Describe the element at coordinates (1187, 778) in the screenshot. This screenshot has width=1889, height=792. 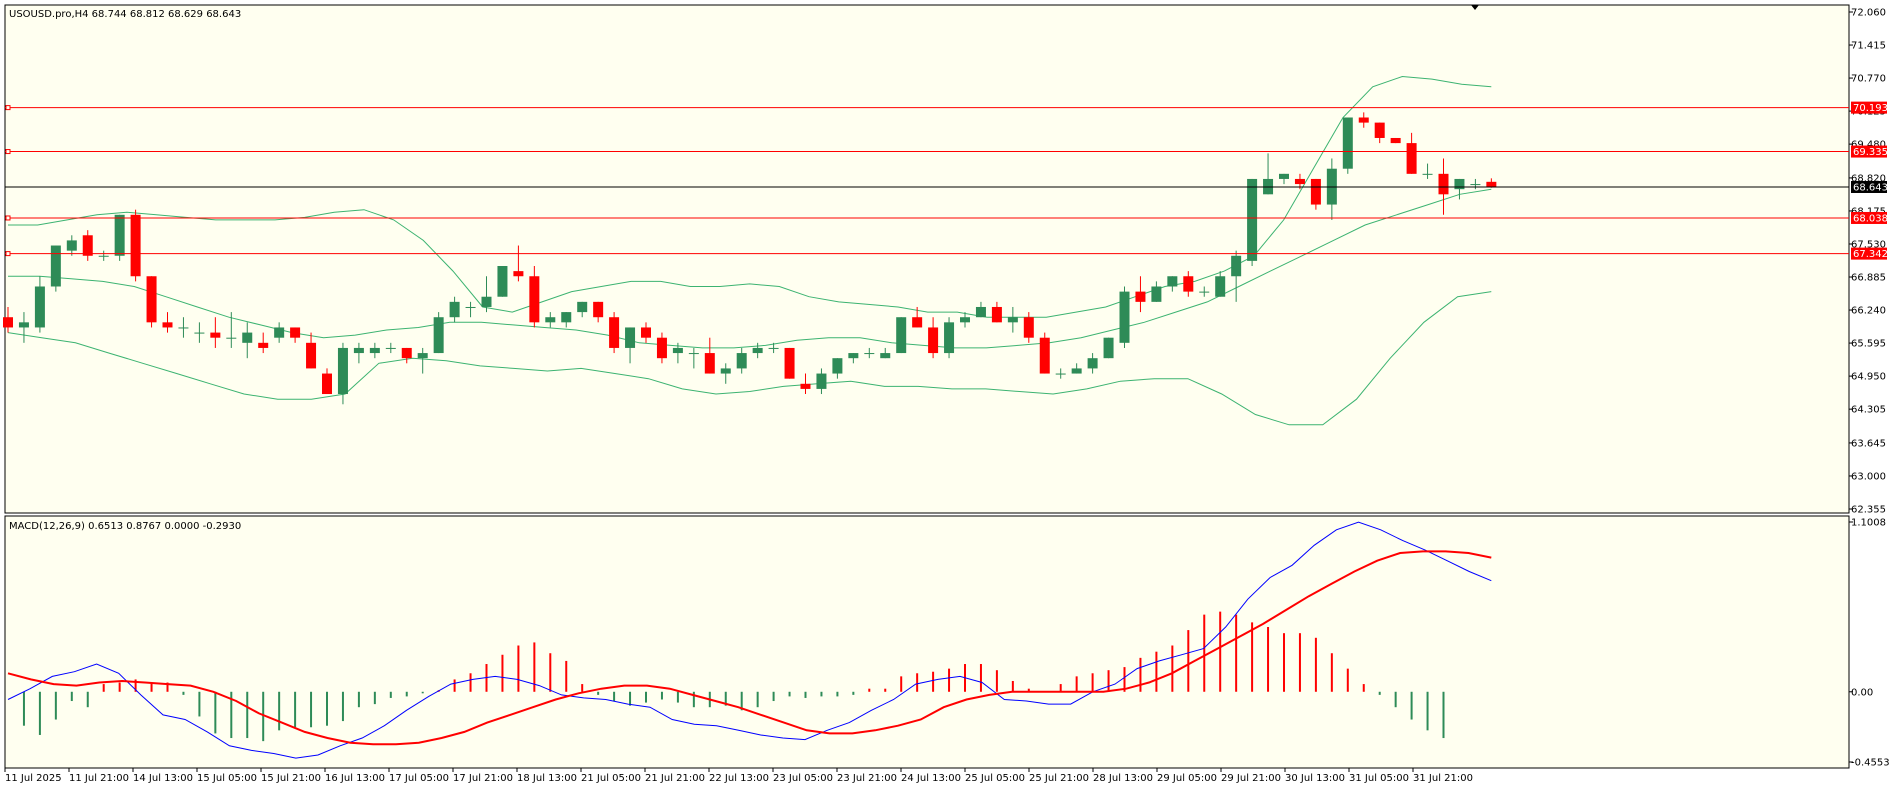
I see `time-axis-label: 29 Jul 05:00` at that location.